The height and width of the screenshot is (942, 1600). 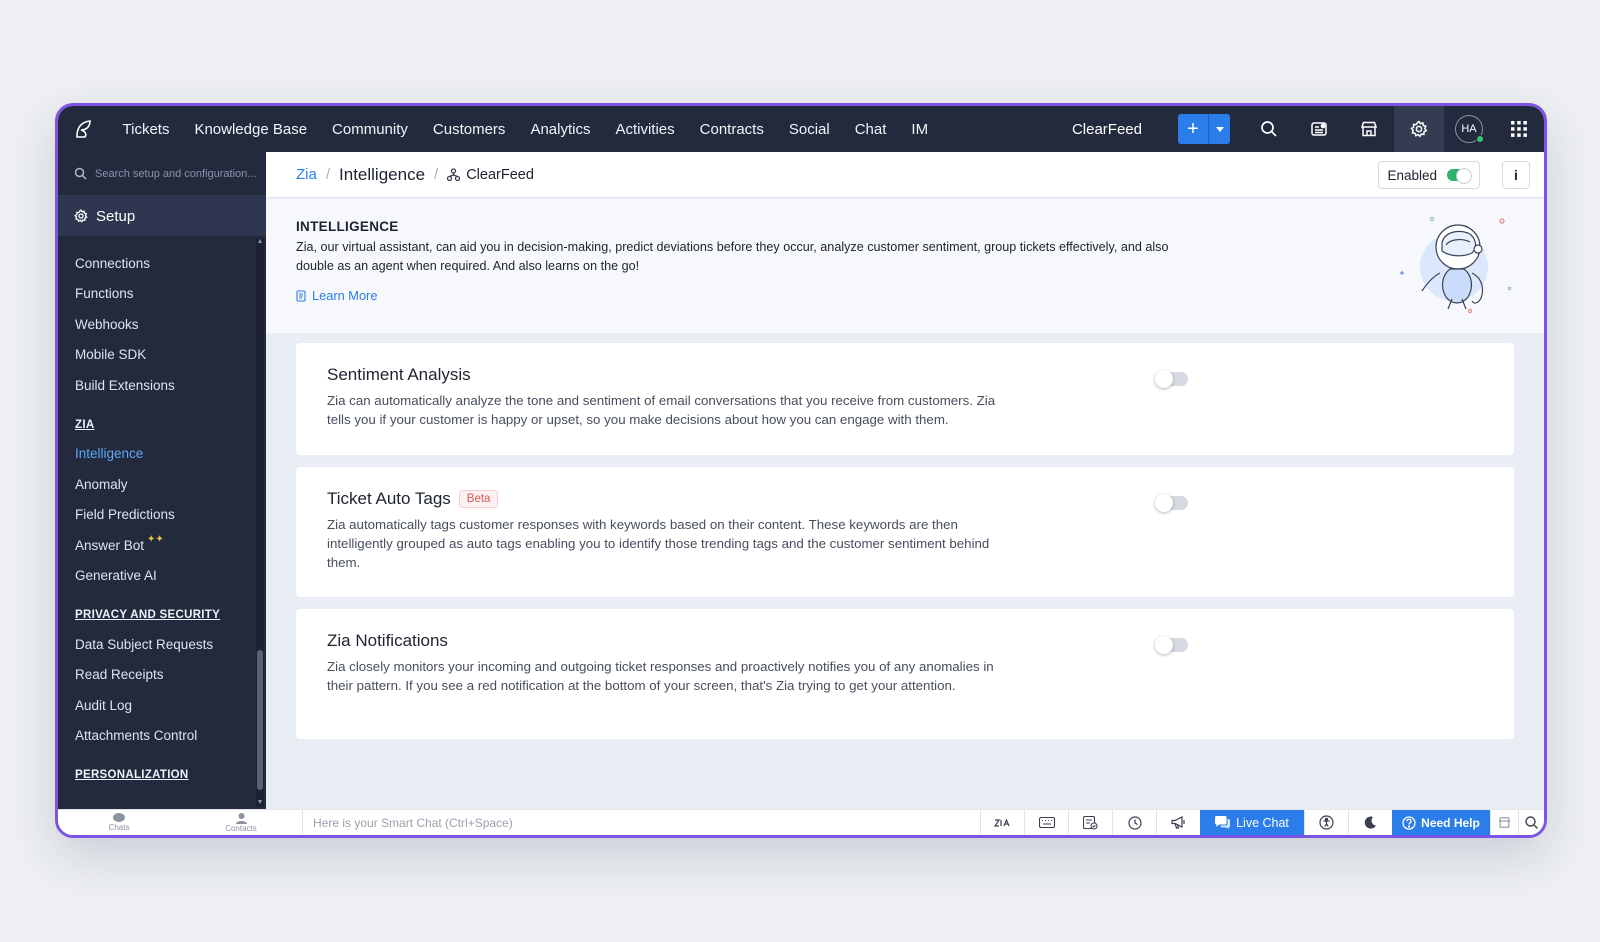 I want to click on tasks-button, so click(x=1090, y=822).